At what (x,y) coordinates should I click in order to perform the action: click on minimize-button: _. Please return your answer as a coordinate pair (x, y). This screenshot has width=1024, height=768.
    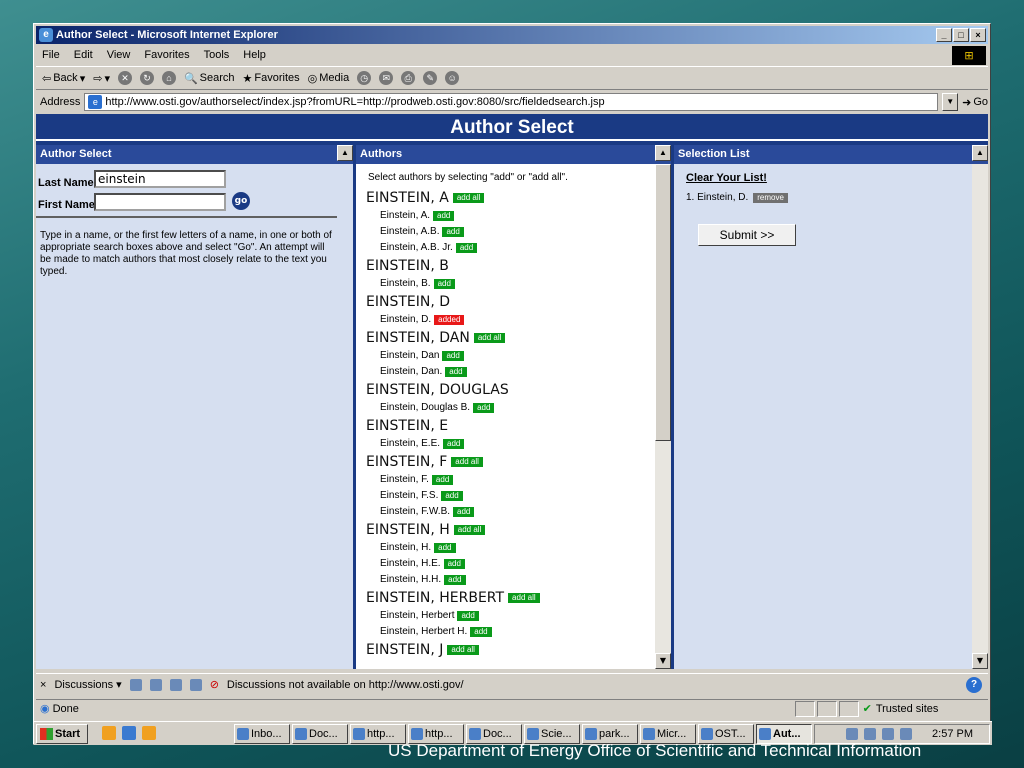
    Looking at the image, I should click on (944, 35).